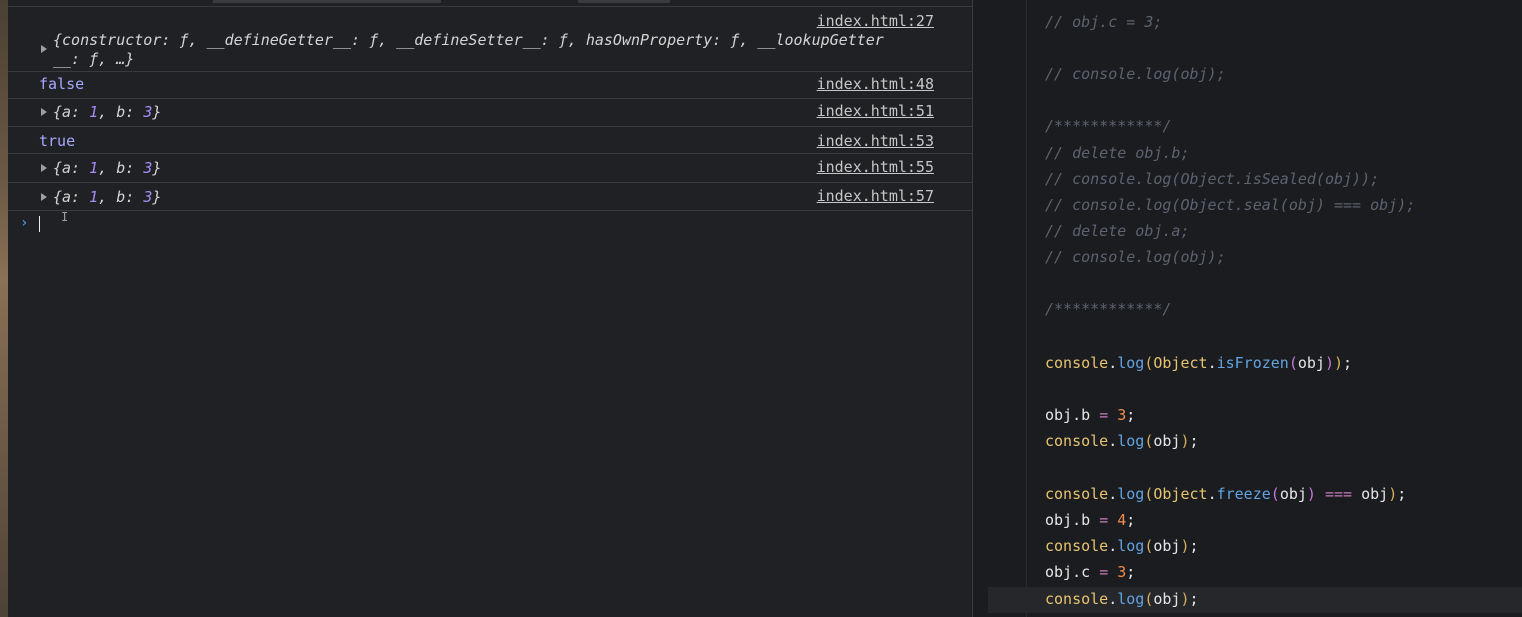 The height and width of the screenshot is (617, 1522). Describe the element at coordinates (1026, 308) in the screenshot. I see `editor-indent-guide` at that location.